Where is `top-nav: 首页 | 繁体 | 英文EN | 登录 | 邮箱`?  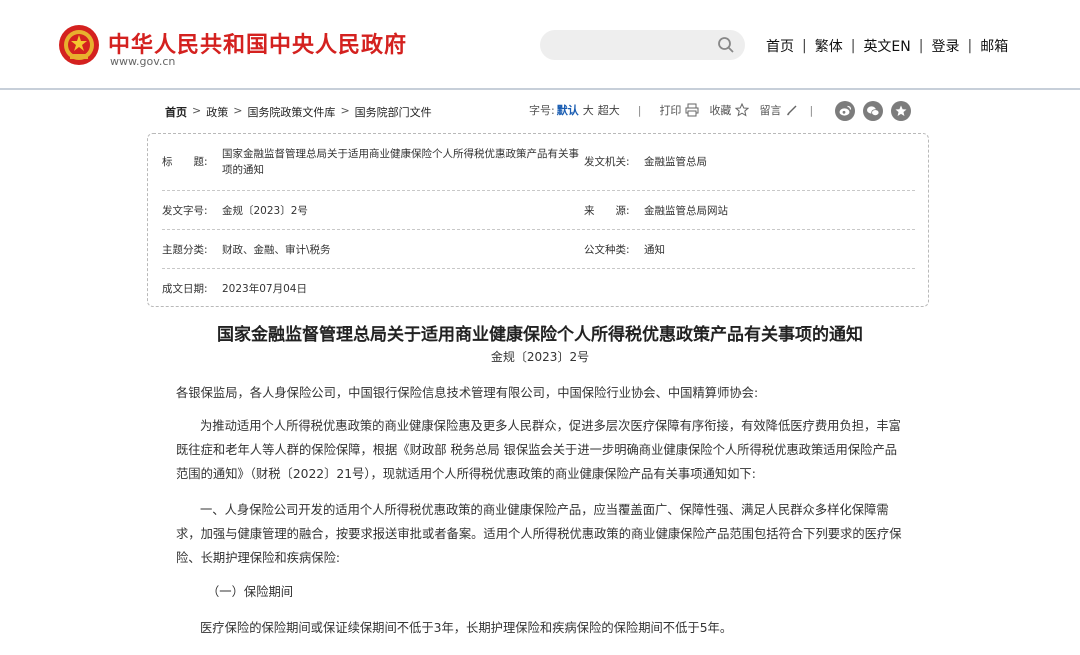
top-nav: 首页 | 繁体 | 英文EN | 登录 | 邮箱 is located at coordinates (887, 46).